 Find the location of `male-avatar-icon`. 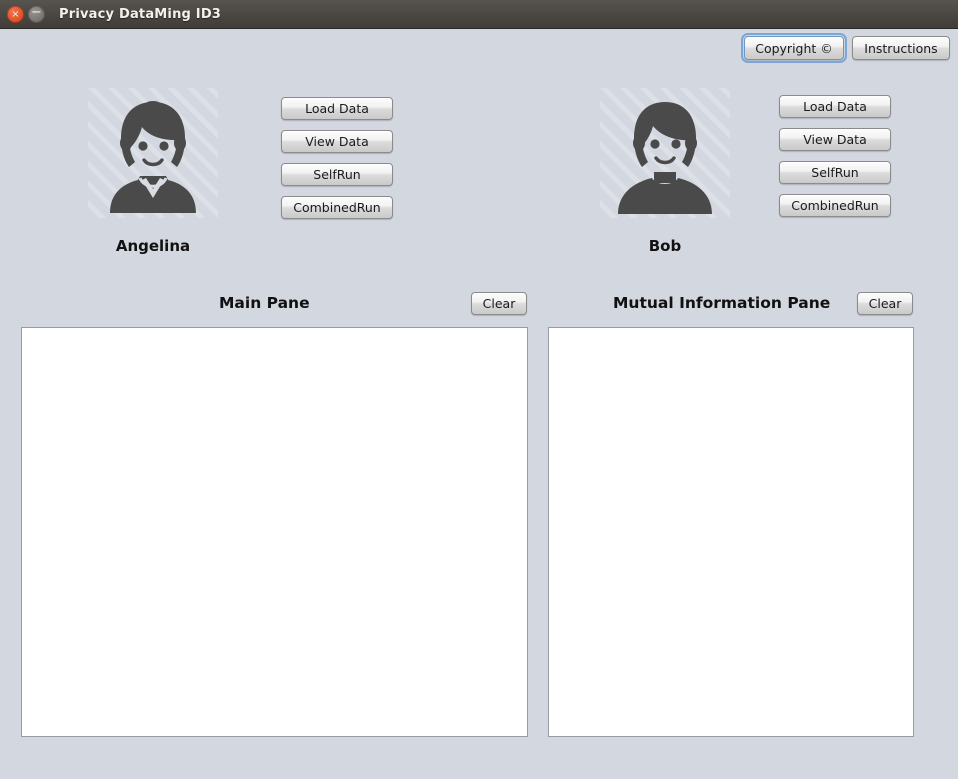

male-avatar-icon is located at coordinates (665, 153).